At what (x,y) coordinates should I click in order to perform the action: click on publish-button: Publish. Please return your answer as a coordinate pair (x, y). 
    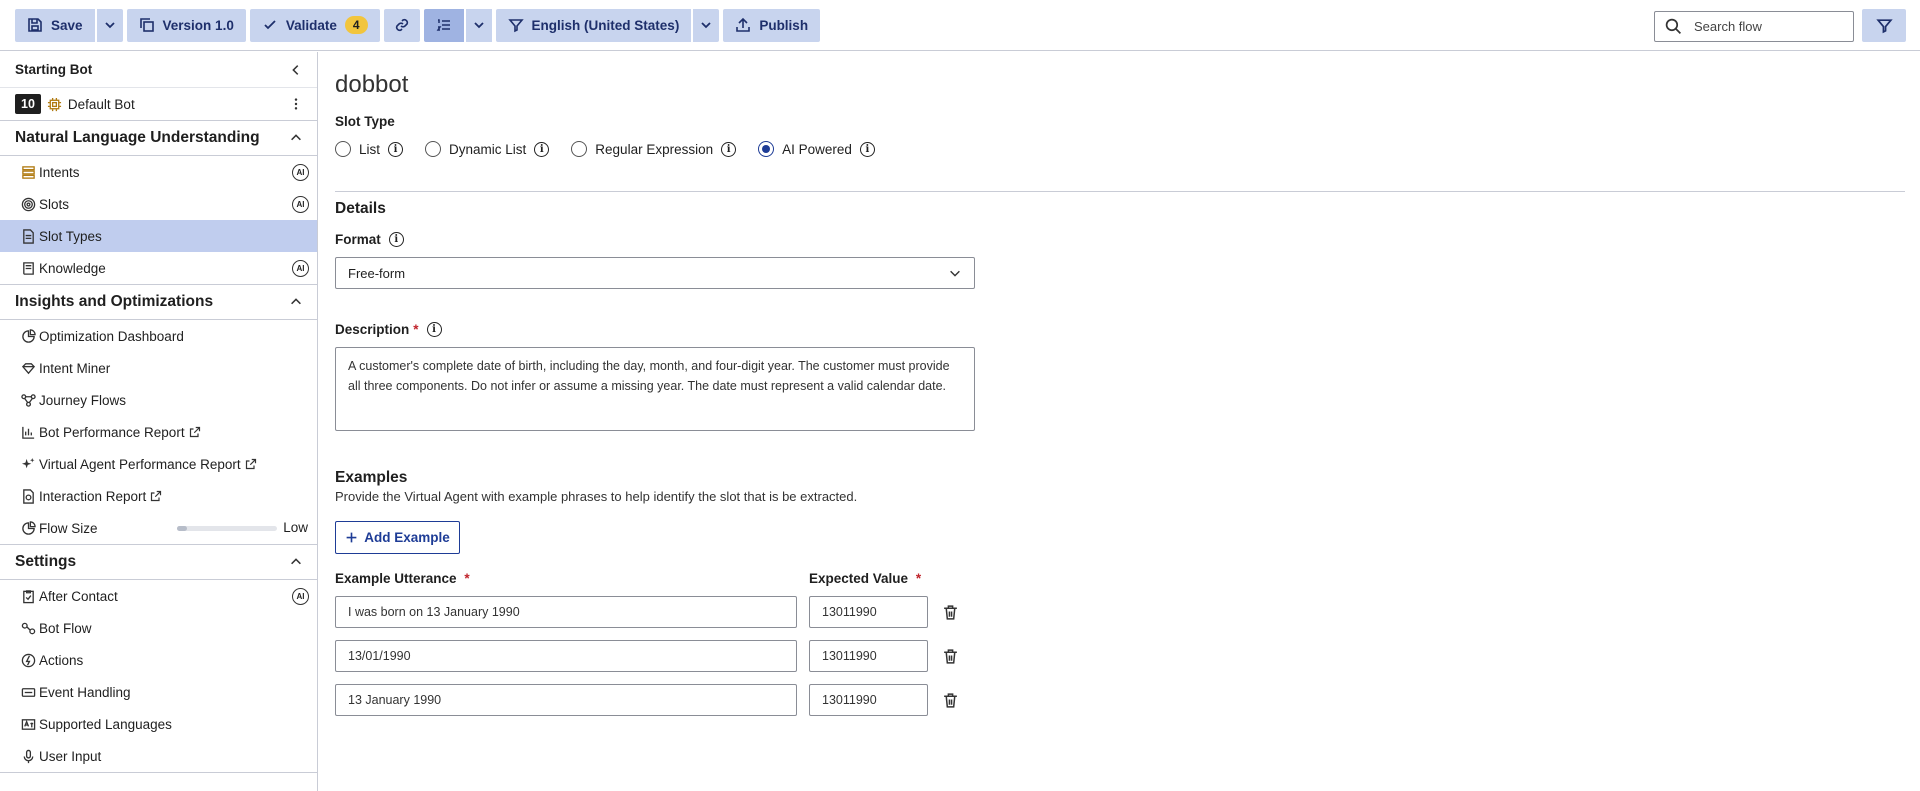
    Looking at the image, I should click on (772, 25).